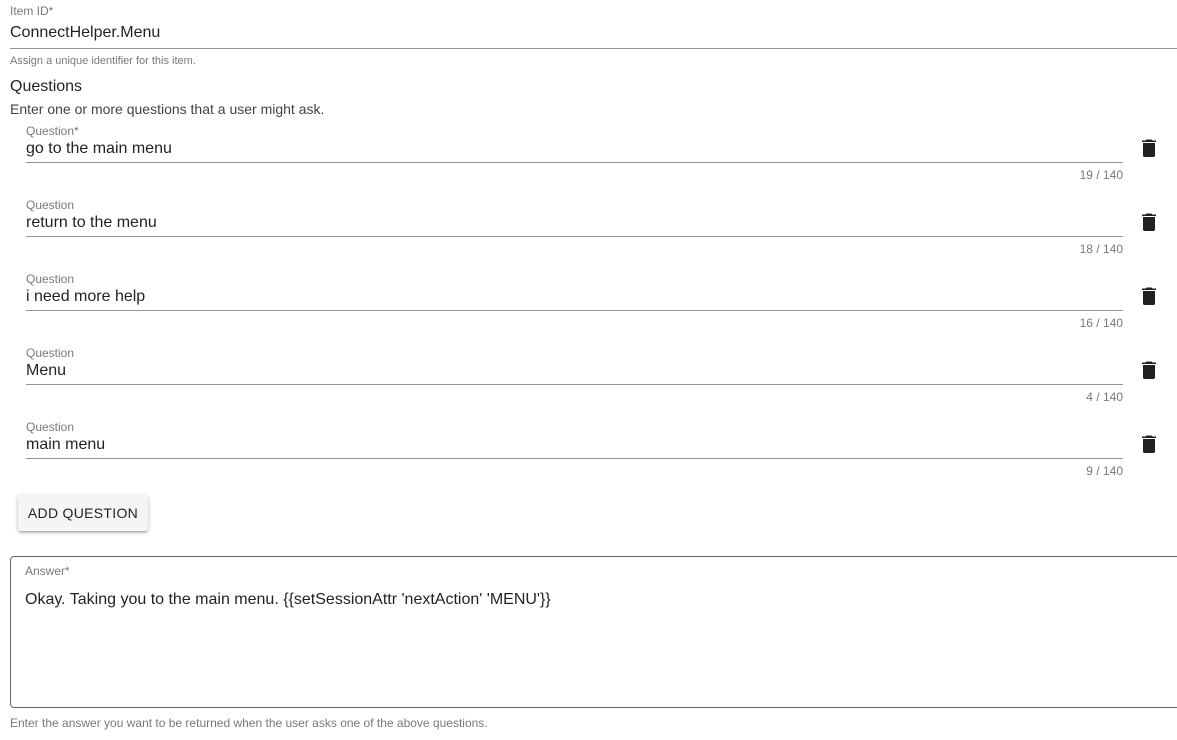  What do you see at coordinates (47, 571) in the screenshot?
I see `answer-label: Answer*` at bounding box center [47, 571].